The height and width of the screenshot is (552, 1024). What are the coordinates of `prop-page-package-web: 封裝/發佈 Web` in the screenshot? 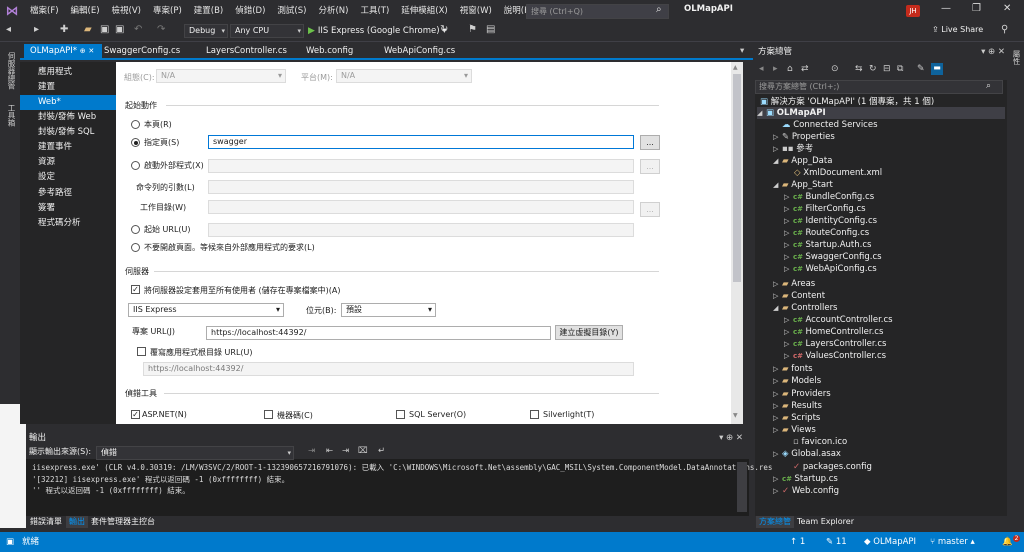 It's located at (68, 117).